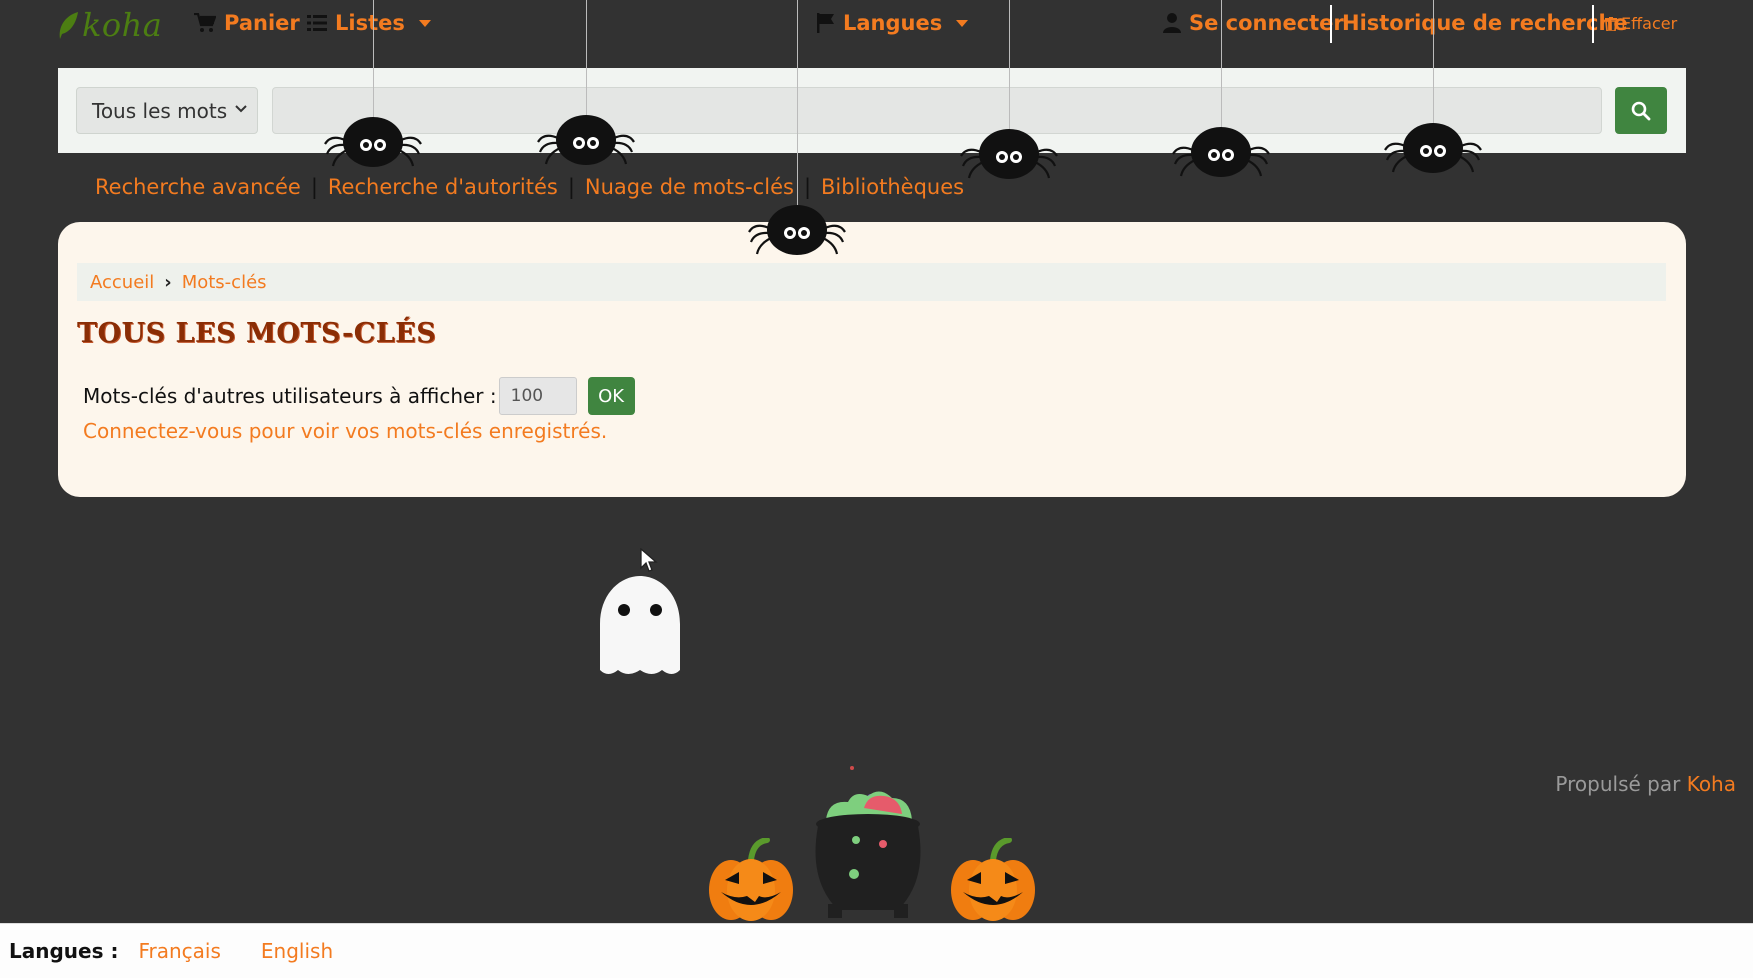 The height and width of the screenshot is (978, 1753). Describe the element at coordinates (1618, 784) in the screenshot. I see `powered-by-label: Propulsé par` at that location.